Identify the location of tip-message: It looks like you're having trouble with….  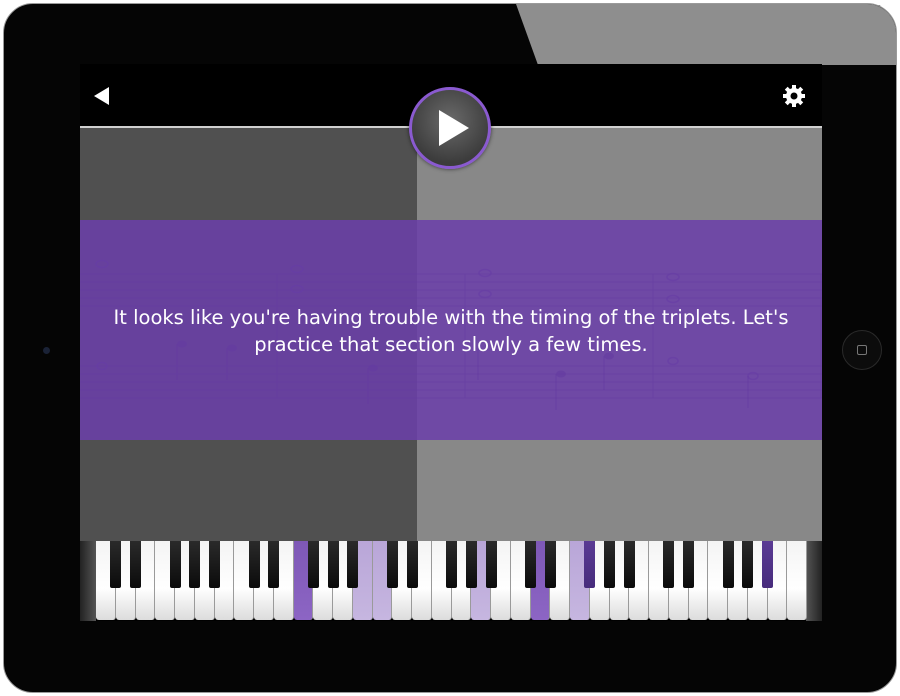
(451, 331).